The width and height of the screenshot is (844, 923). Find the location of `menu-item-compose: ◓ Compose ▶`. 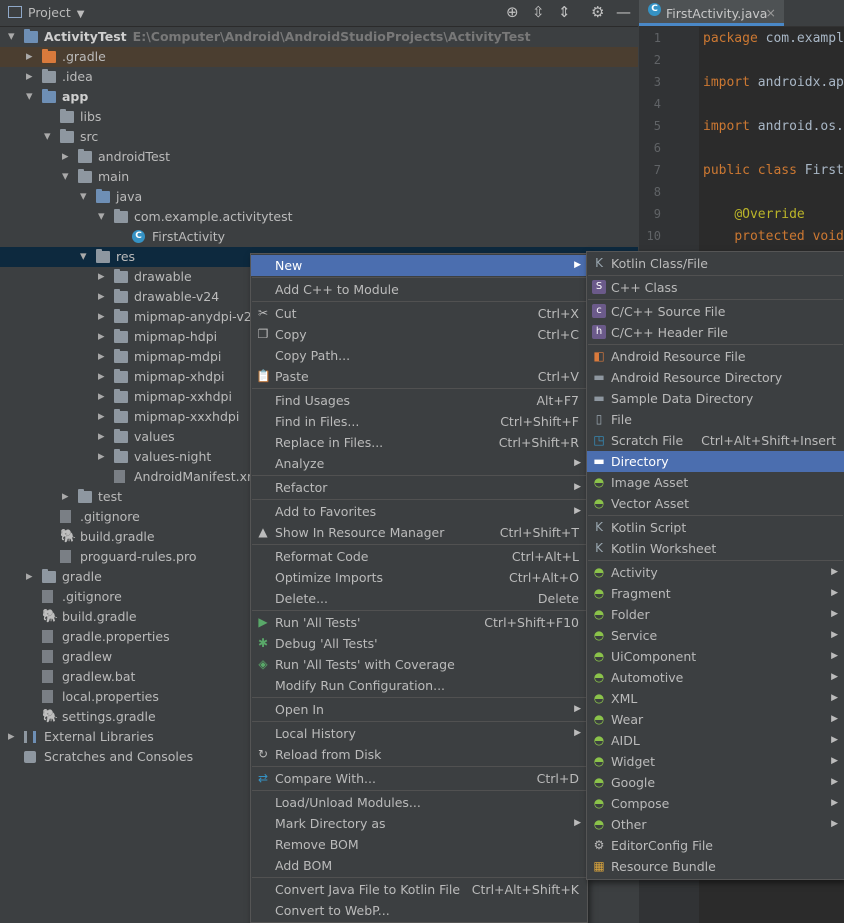

menu-item-compose: ◓ Compose ▶ is located at coordinates (715, 803).